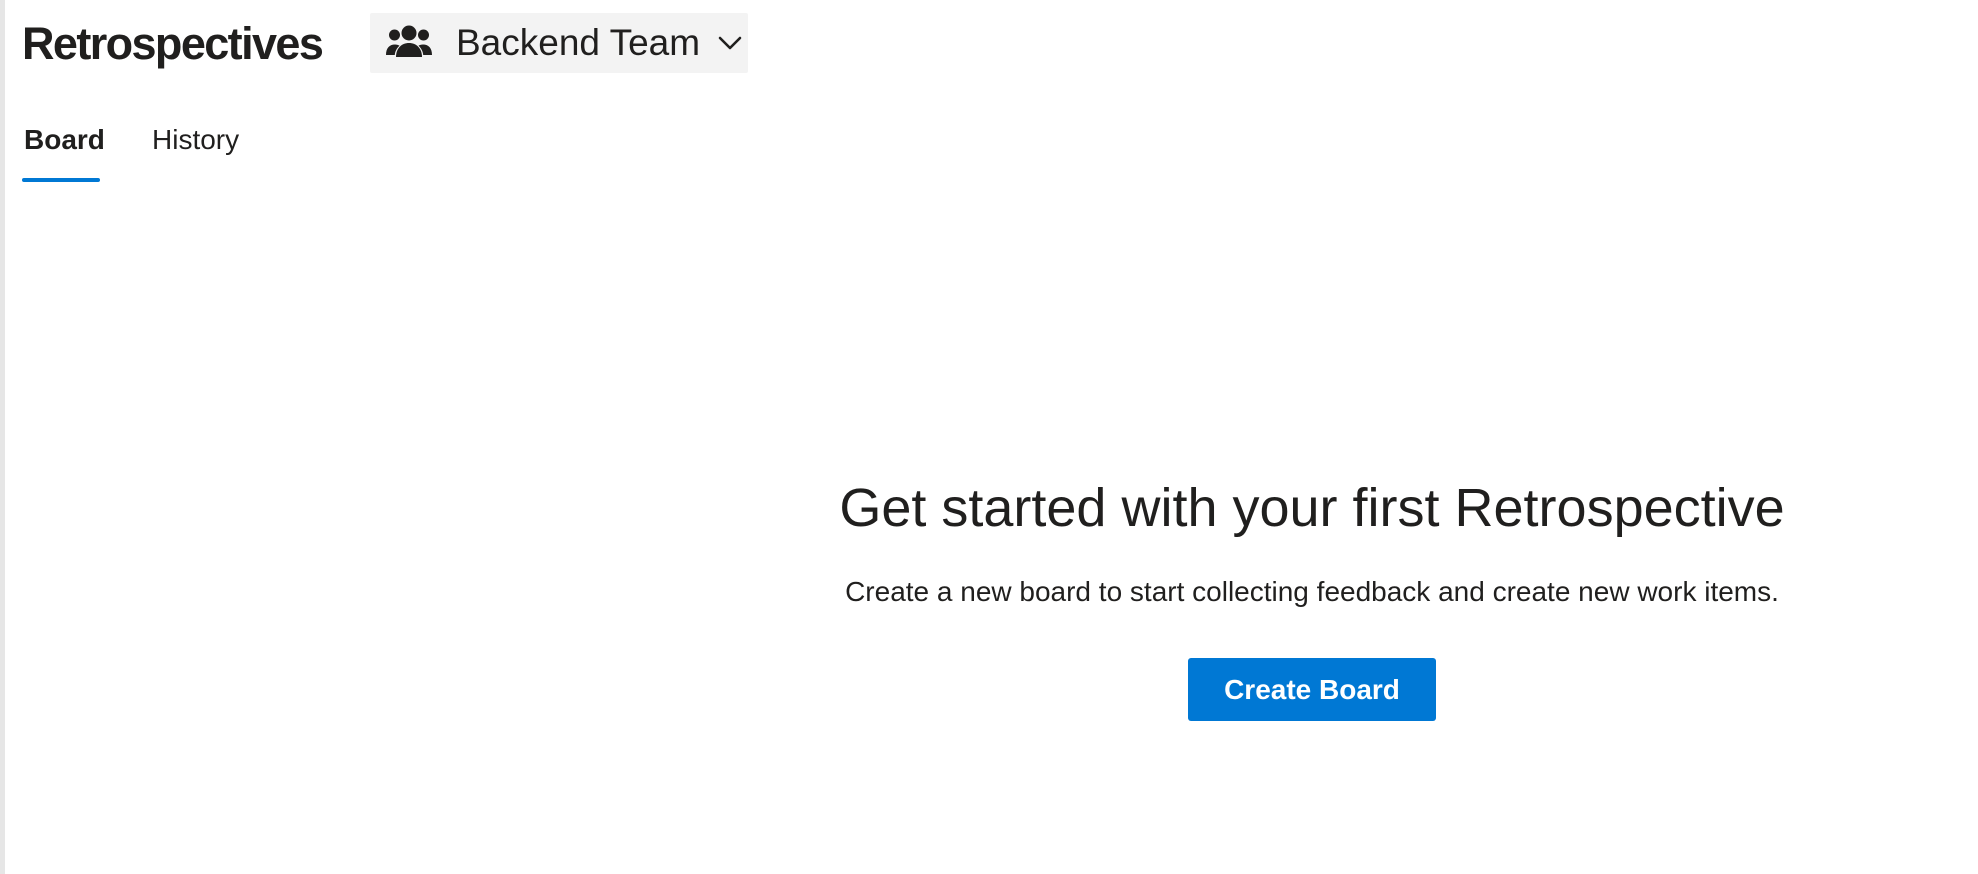  What do you see at coordinates (130, 150) in the screenshot?
I see `tab-bar: Board History` at bounding box center [130, 150].